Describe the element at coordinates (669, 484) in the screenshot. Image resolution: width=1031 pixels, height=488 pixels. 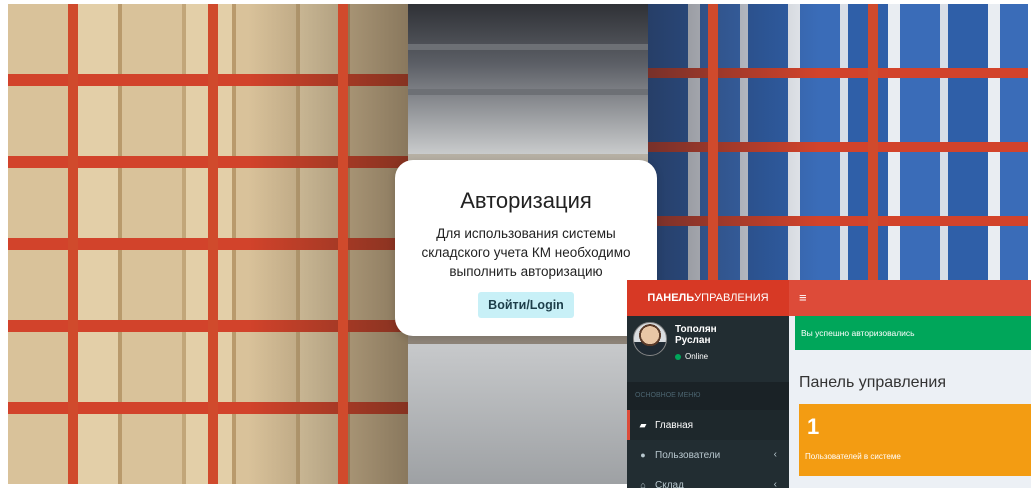
I see `sidebar-item-label: Склад` at that location.